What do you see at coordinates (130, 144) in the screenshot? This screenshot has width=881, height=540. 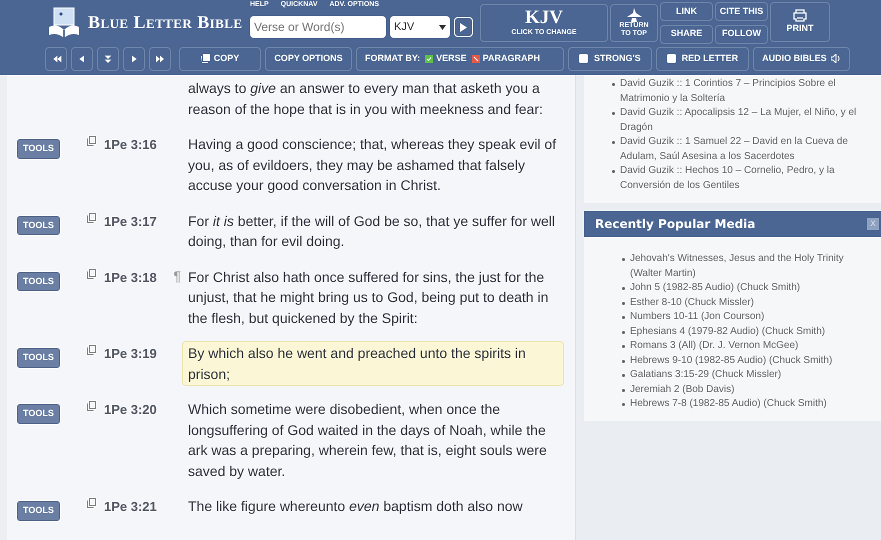 I see `verse-reference: 1Pe 3:16` at bounding box center [130, 144].